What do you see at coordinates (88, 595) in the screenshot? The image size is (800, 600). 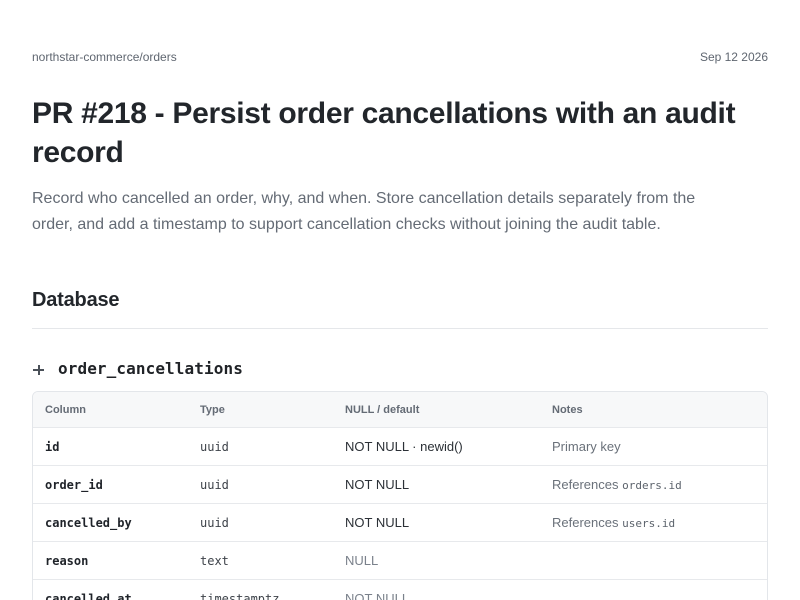 I see `column-name: cancelled_at` at bounding box center [88, 595].